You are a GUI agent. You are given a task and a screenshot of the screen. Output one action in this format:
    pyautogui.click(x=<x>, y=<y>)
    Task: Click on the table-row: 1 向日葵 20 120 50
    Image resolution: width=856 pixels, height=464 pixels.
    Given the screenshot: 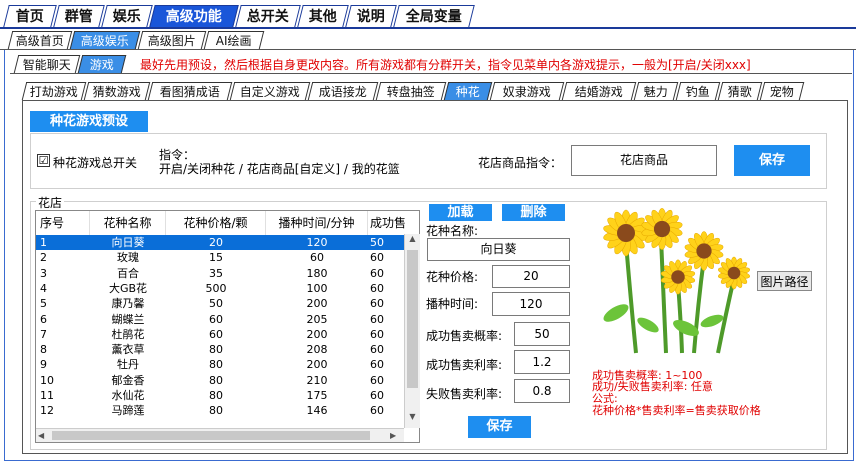 What is the action you would take?
    pyautogui.click(x=220, y=242)
    